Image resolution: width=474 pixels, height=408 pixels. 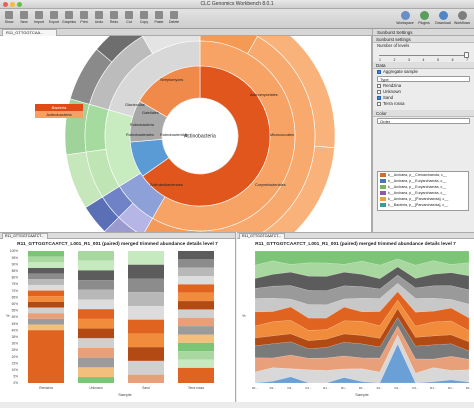 What do you see at coordinates (144, 19) in the screenshot?
I see `toolbar-copy-button: Copy` at bounding box center [144, 19].